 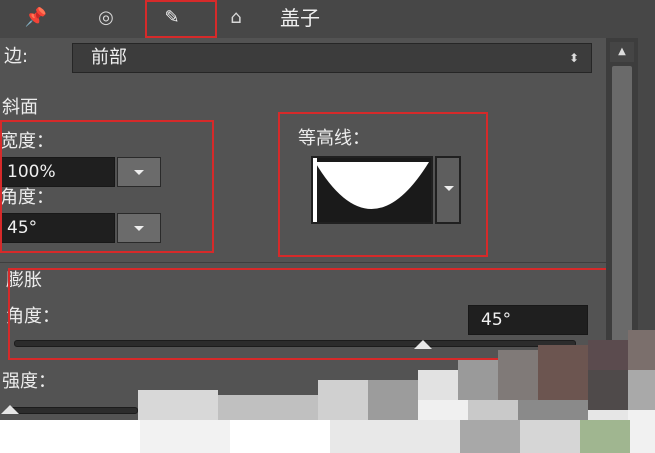 I want to click on brush-icon: ✎, so click(x=172, y=18).